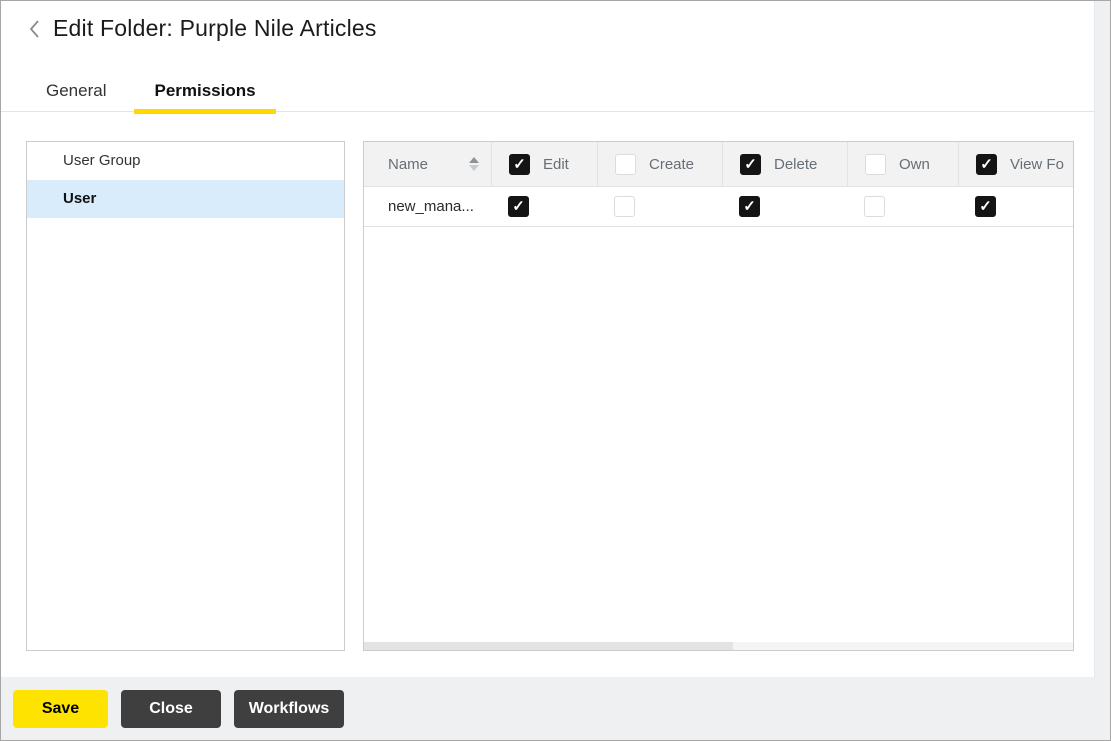  I want to click on column-header-create: Create, so click(659, 164).